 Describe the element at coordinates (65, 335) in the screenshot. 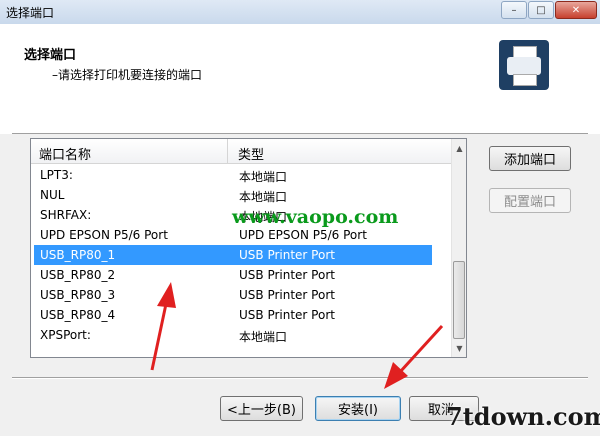

I see `port-name: XPSPort:` at that location.